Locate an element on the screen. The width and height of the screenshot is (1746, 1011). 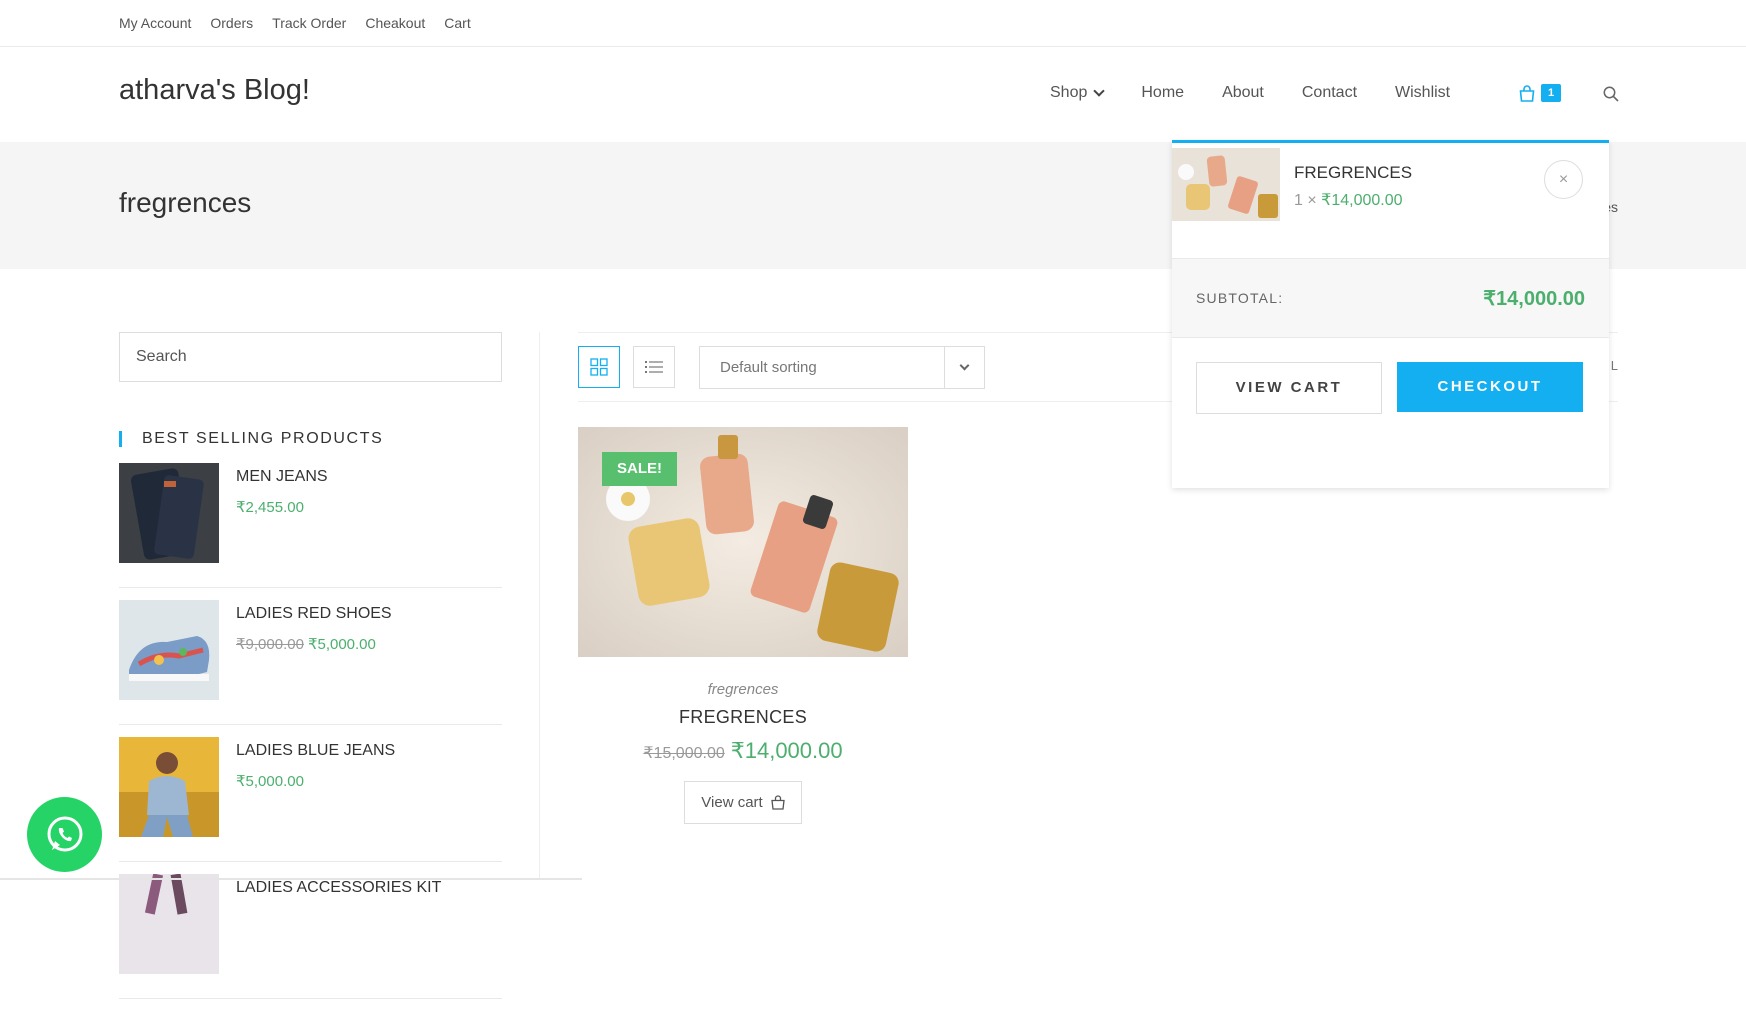
grid-view-button is located at coordinates (599, 367).